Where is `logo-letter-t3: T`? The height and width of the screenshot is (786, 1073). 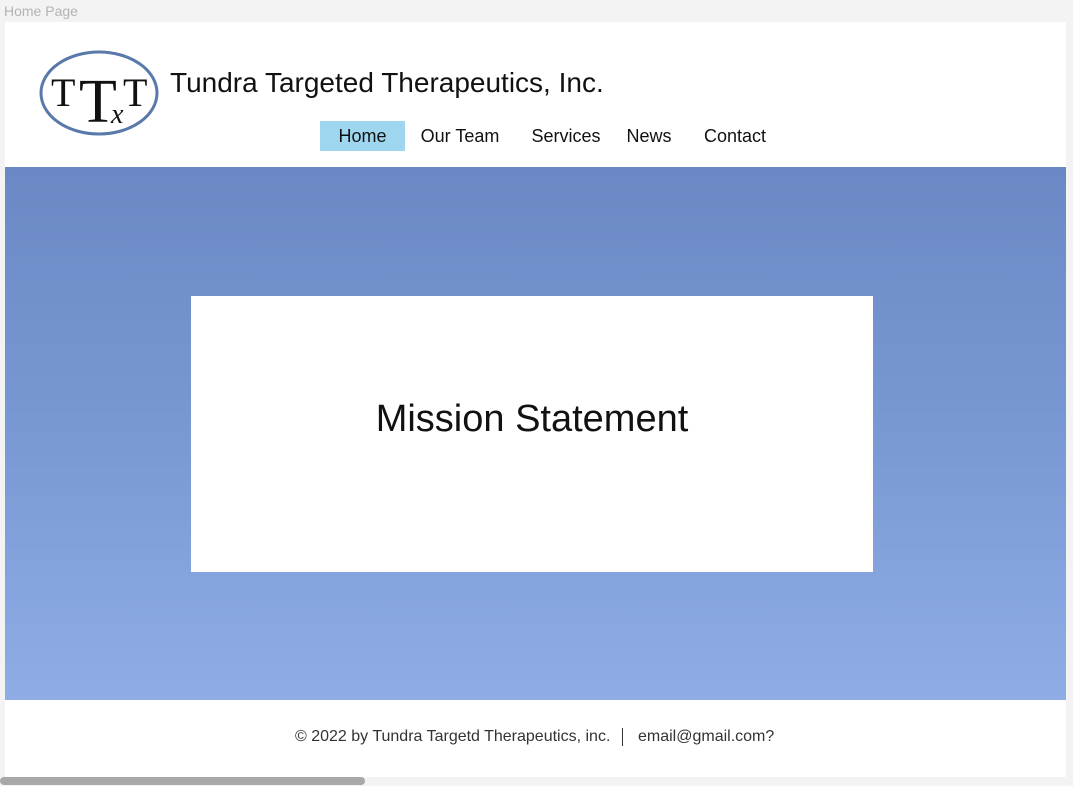
logo-letter-t3: T is located at coordinates (135, 92).